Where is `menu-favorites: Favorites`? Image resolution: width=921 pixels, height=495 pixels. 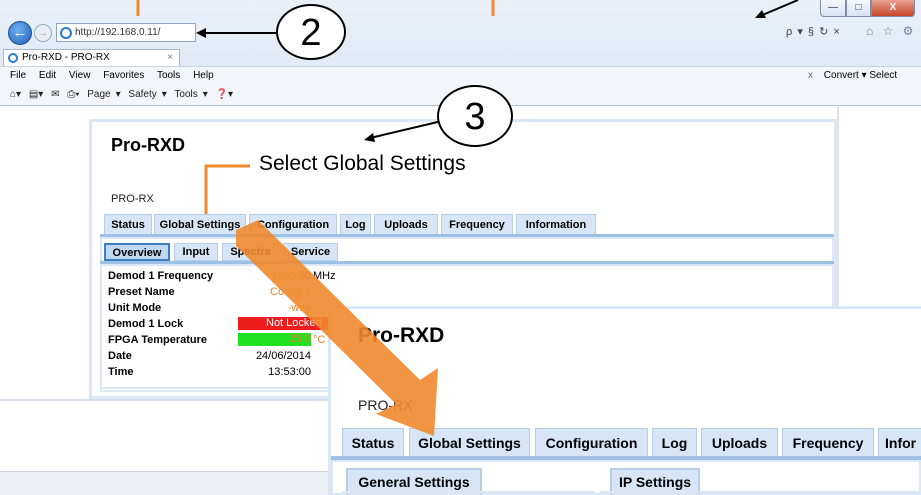 menu-favorites: Favorites is located at coordinates (123, 75).